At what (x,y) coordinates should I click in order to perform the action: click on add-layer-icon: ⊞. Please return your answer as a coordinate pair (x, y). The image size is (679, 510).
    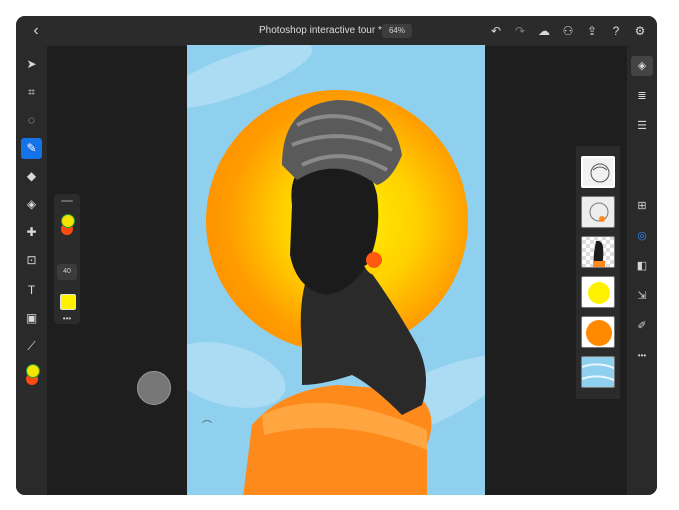
    Looking at the image, I should click on (642, 206).